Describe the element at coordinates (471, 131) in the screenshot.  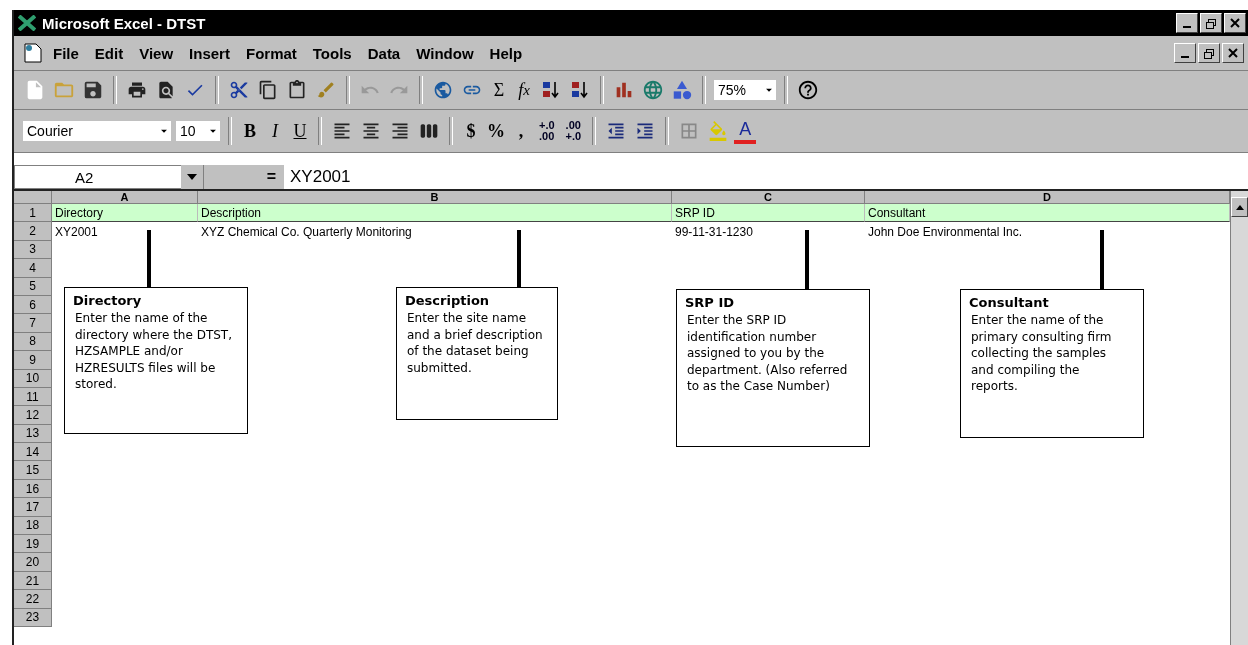
I see `number-format-button: $` at that location.